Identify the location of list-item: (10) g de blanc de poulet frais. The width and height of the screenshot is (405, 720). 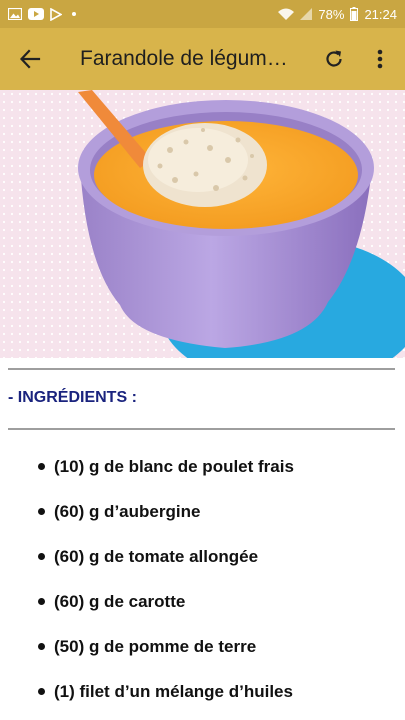
(202, 466).